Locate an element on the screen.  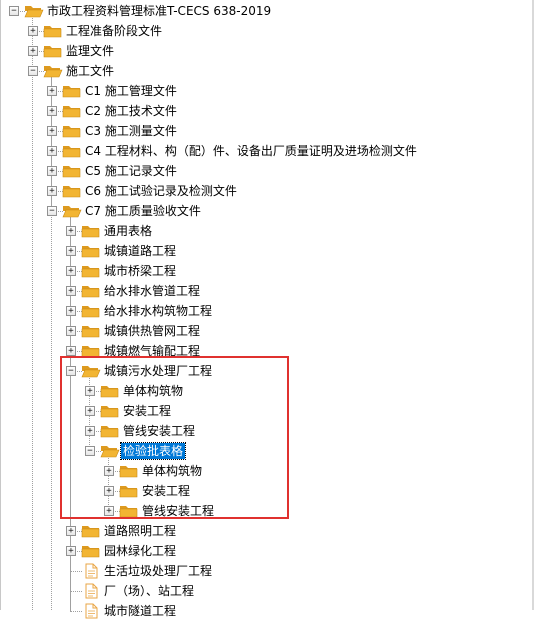
tree-folder-node: − 检验批表格 is located at coordinates (266, 451).